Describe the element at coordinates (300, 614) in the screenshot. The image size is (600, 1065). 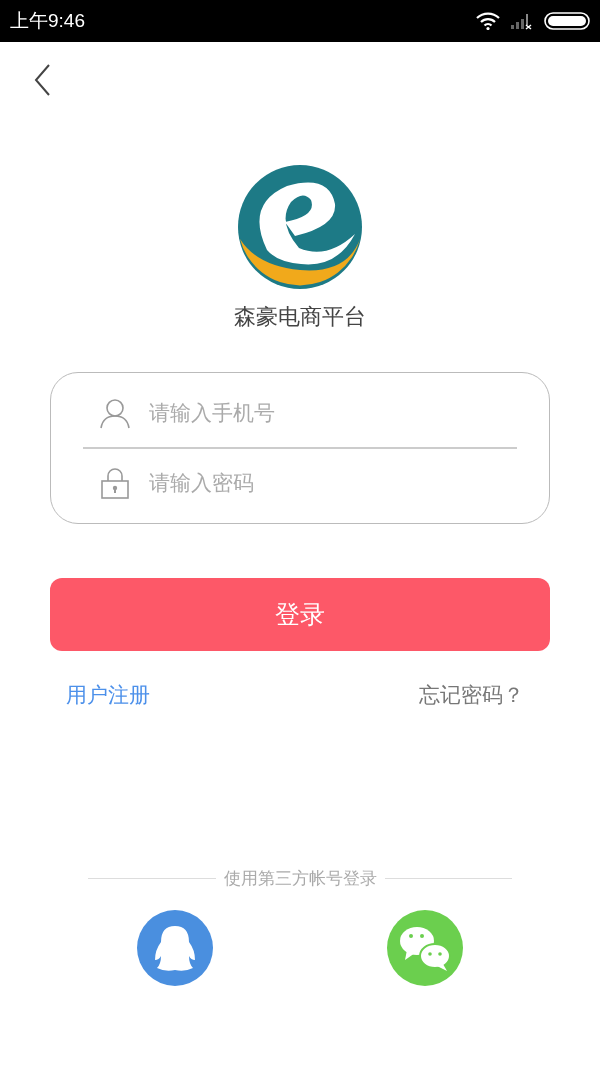
I see `login-button: 登录` at that location.